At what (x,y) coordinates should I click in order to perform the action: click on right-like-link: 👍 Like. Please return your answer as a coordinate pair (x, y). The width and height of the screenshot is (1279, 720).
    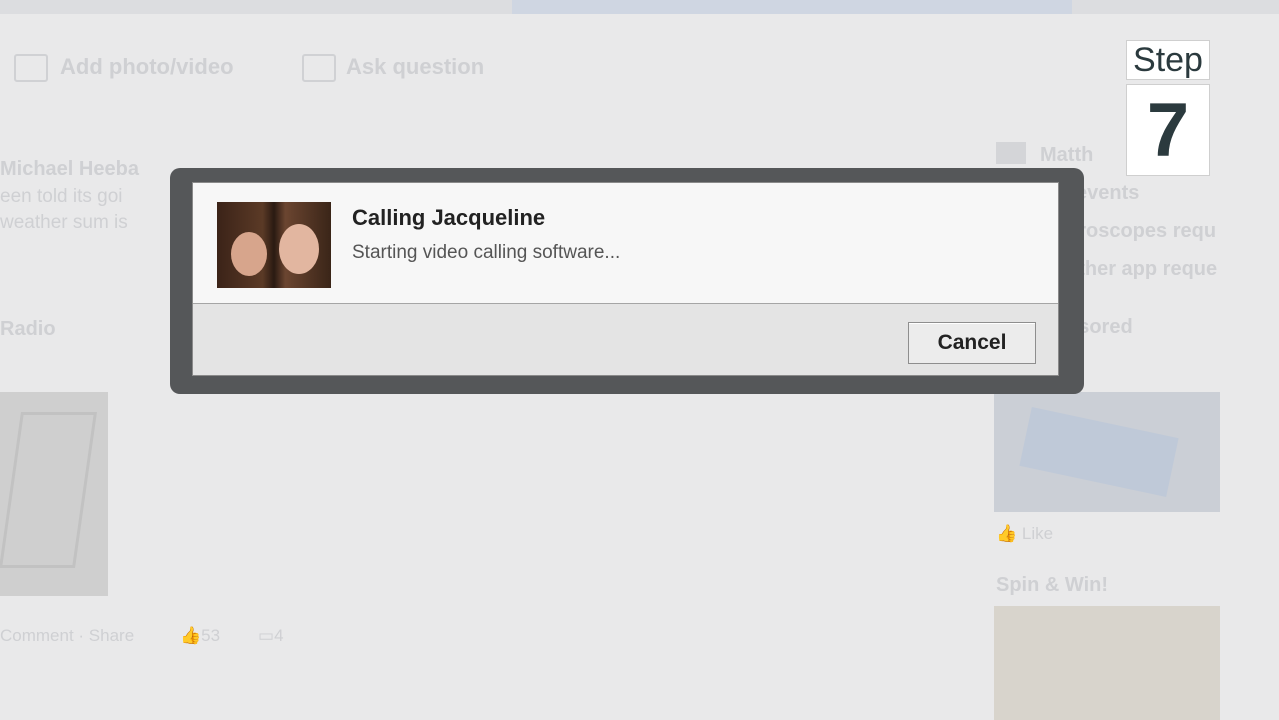
    Looking at the image, I should click on (1024, 534).